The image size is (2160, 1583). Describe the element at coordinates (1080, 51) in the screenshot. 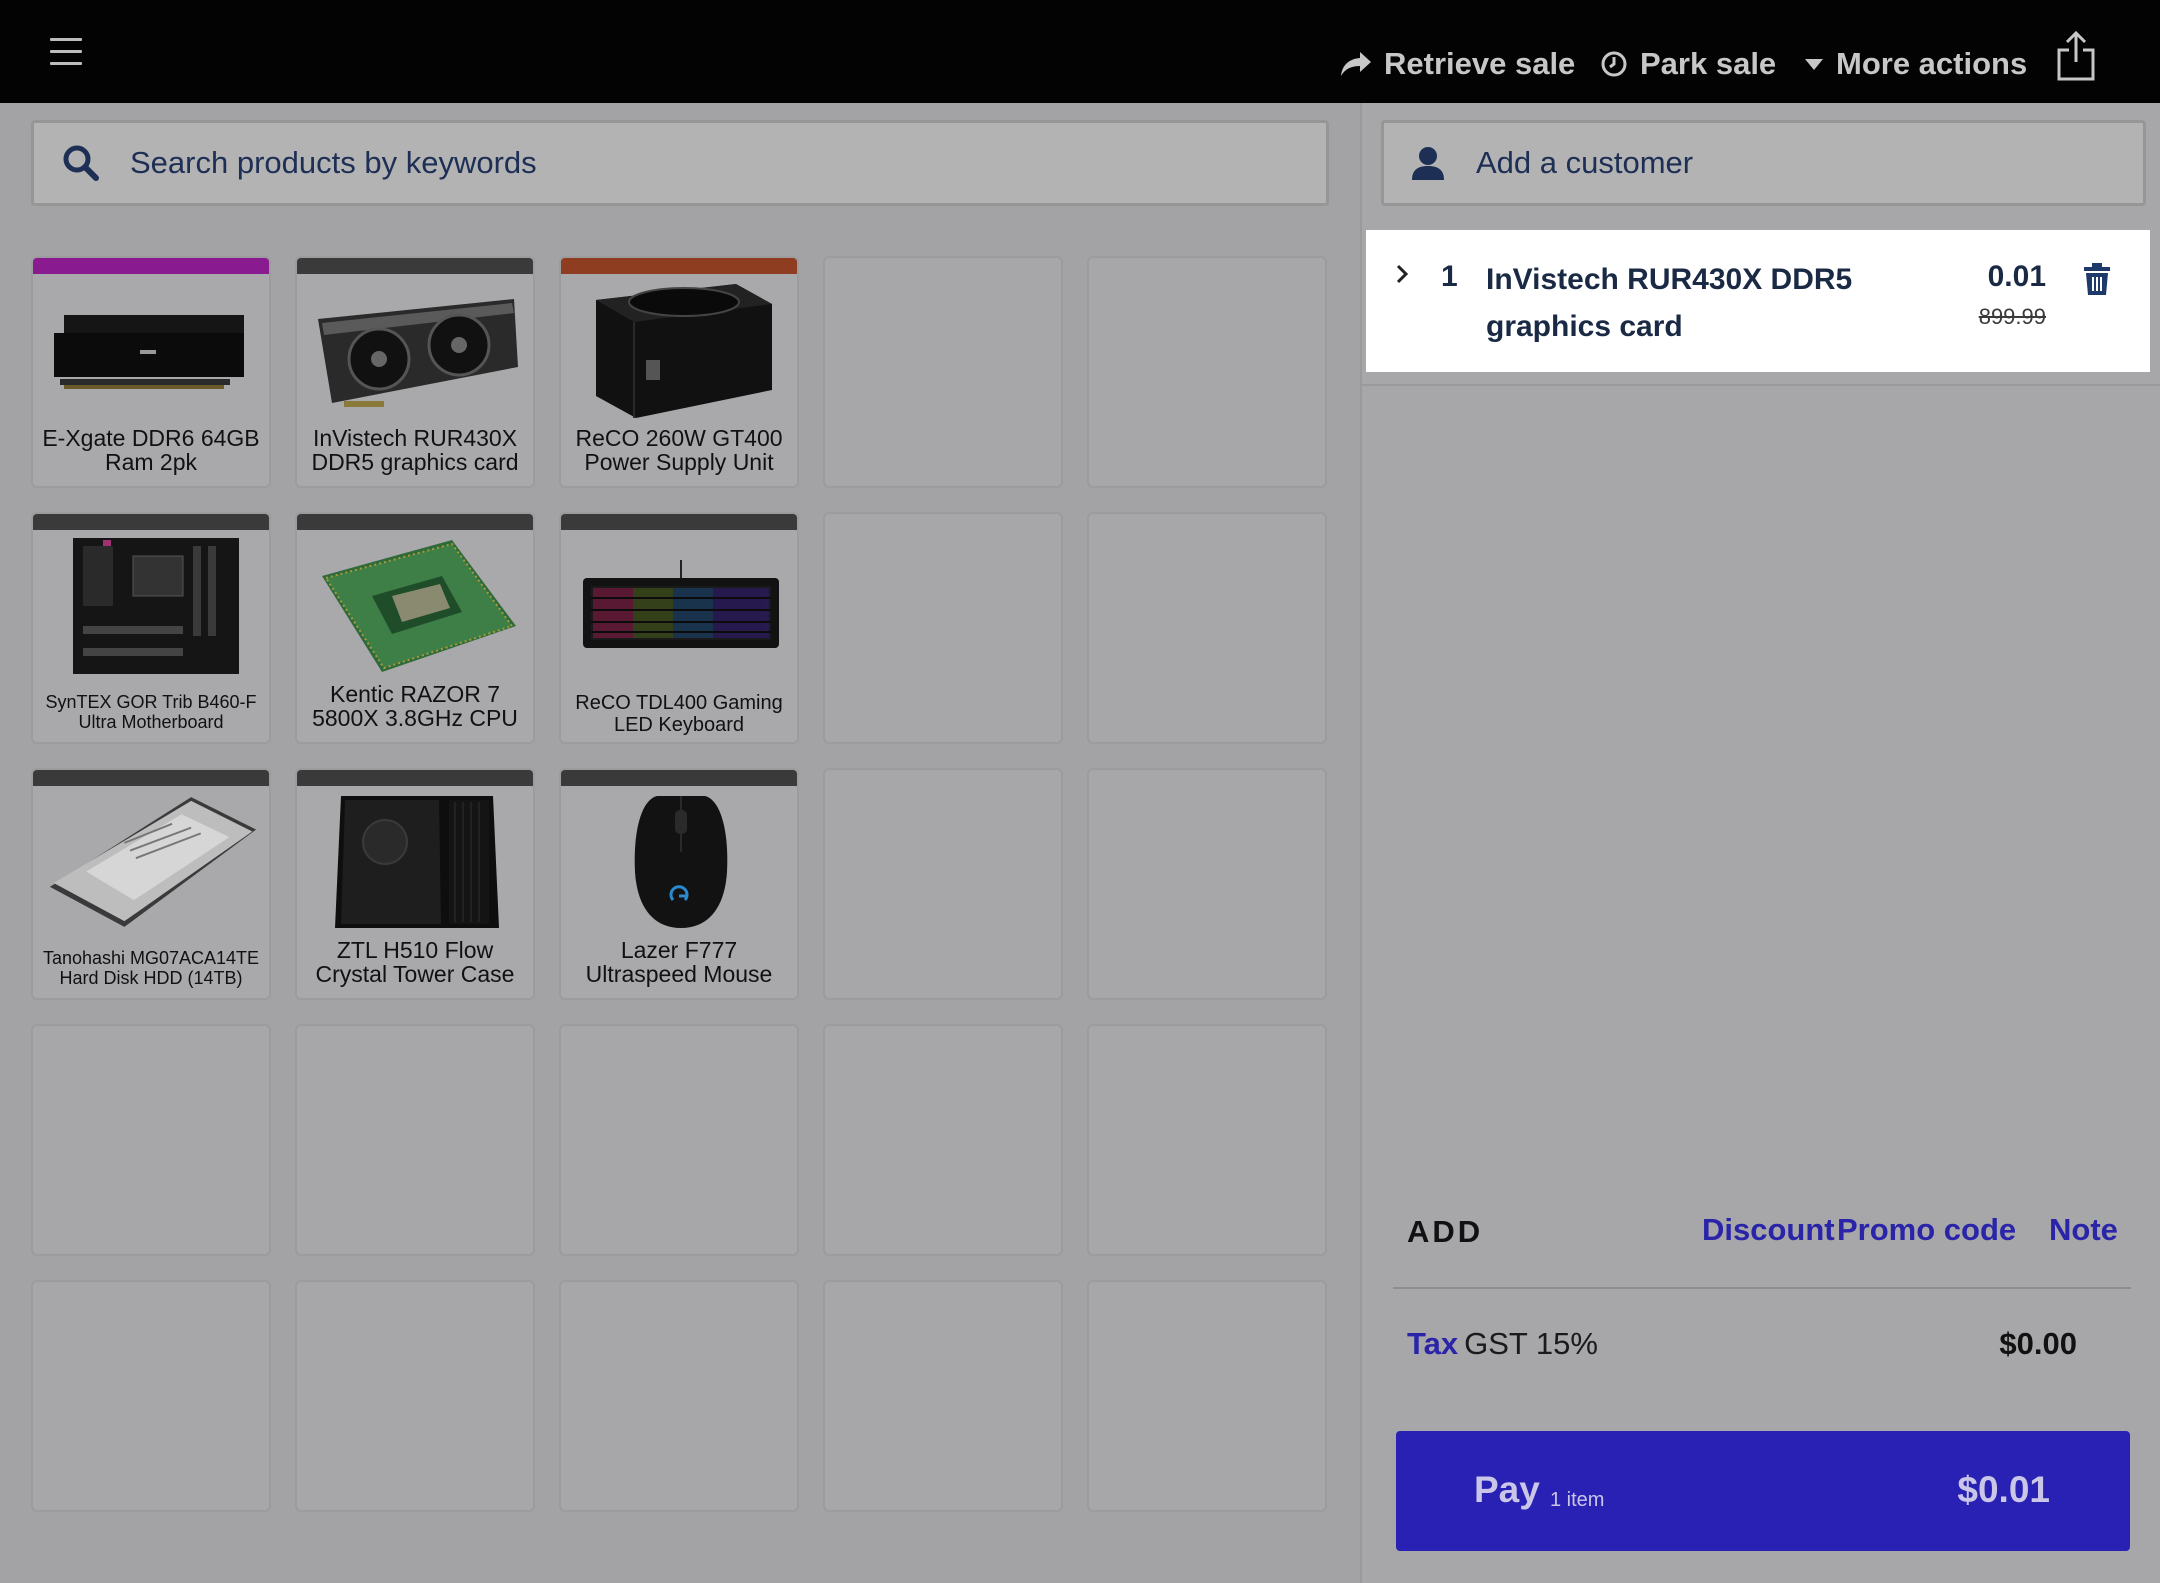

I see `top-bar: Retrieve sale Park sale More actions` at that location.